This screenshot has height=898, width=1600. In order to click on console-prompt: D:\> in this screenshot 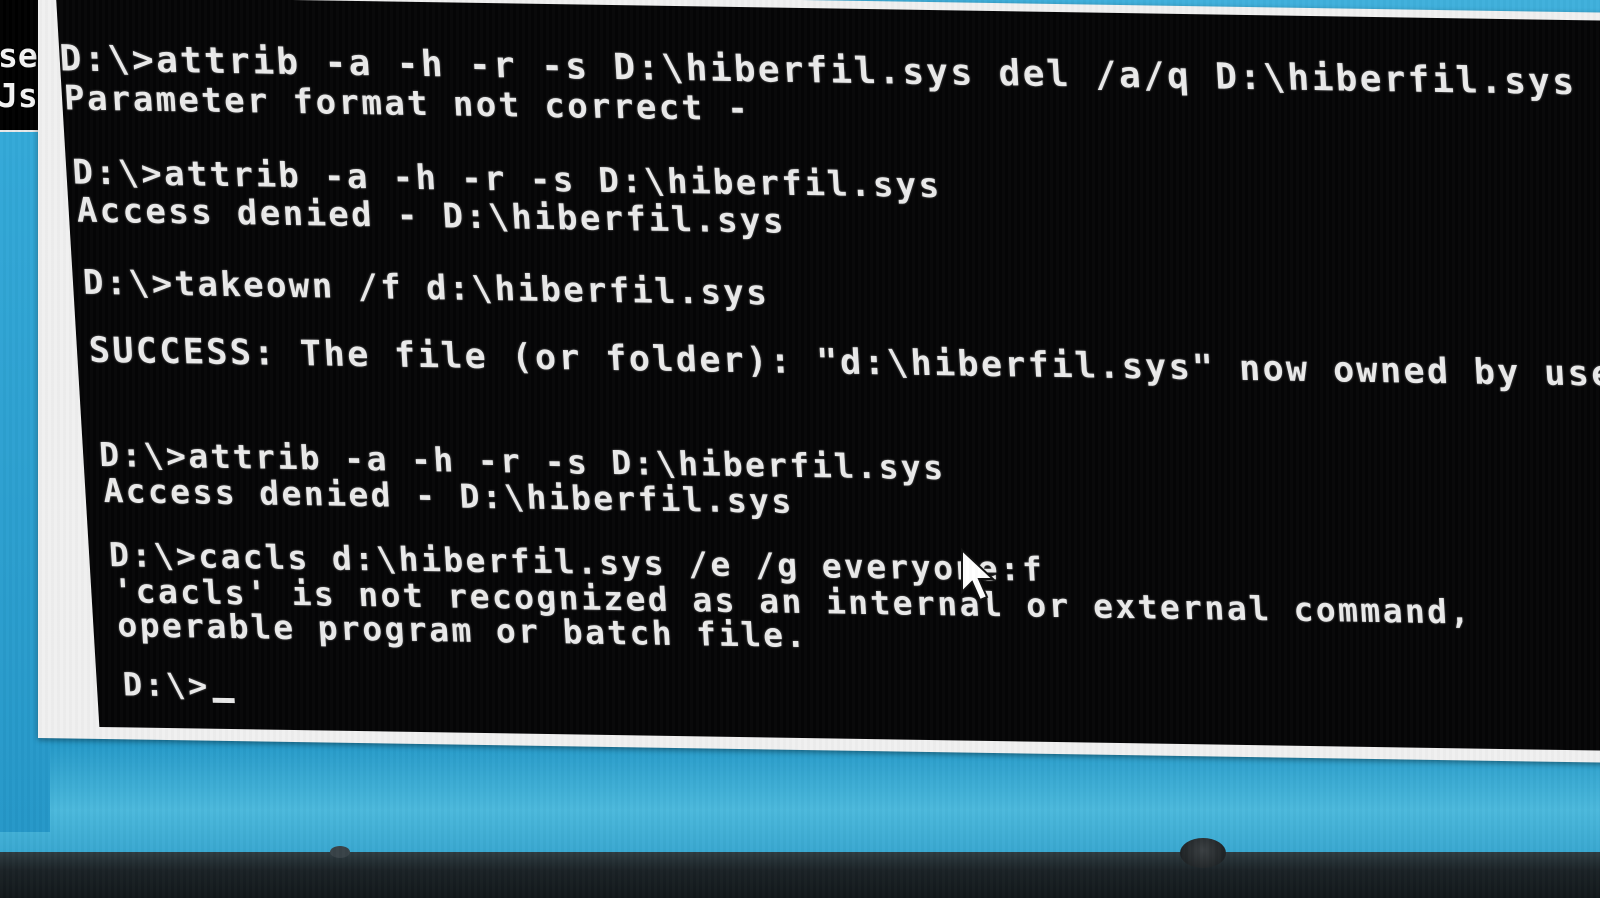, I will do `click(166, 685)`.